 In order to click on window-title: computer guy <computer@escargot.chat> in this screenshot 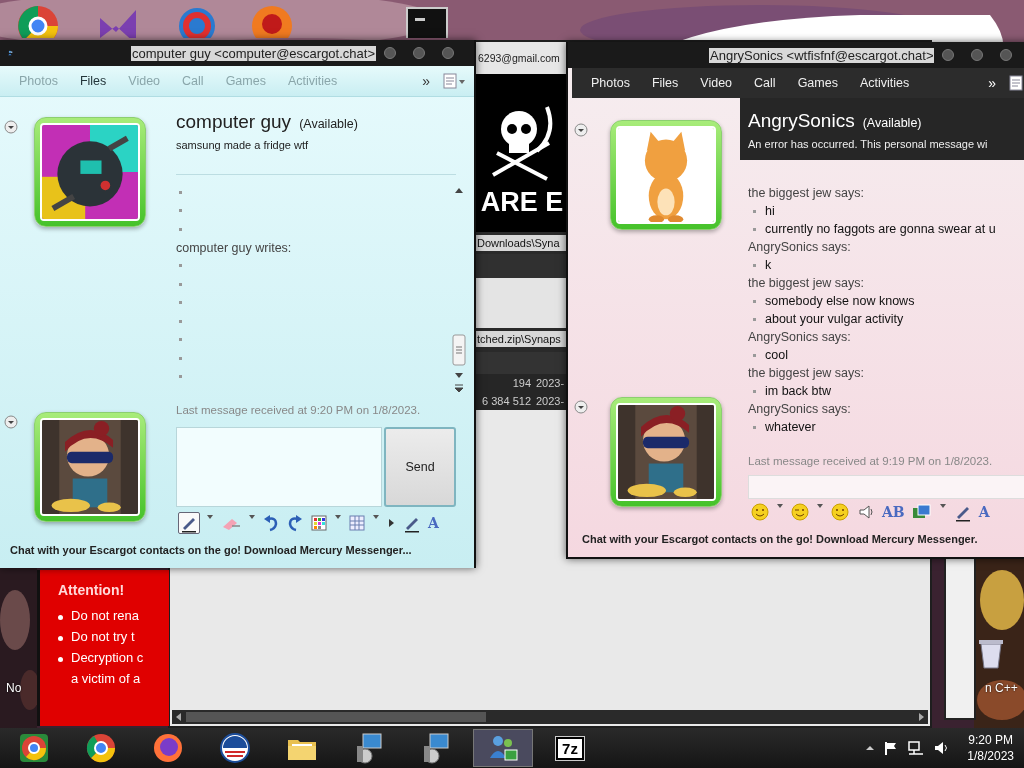, I will do `click(253, 53)`.